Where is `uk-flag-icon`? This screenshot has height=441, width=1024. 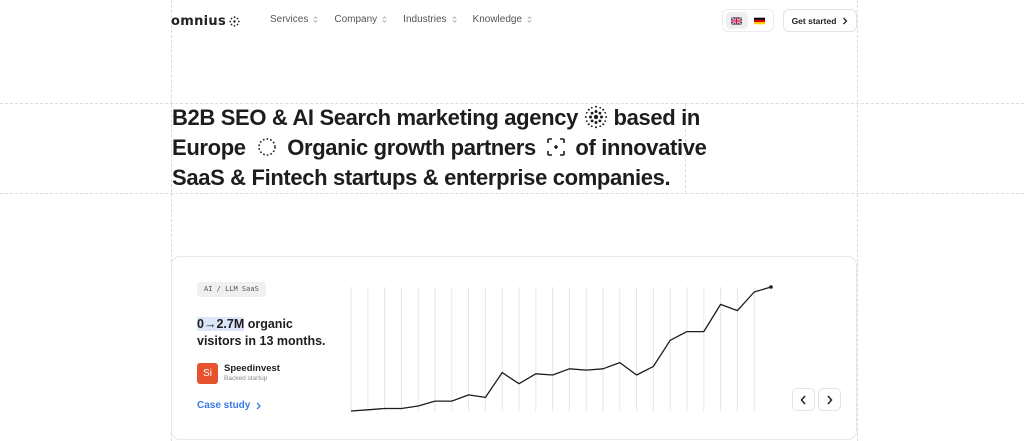
uk-flag-icon is located at coordinates (736, 20).